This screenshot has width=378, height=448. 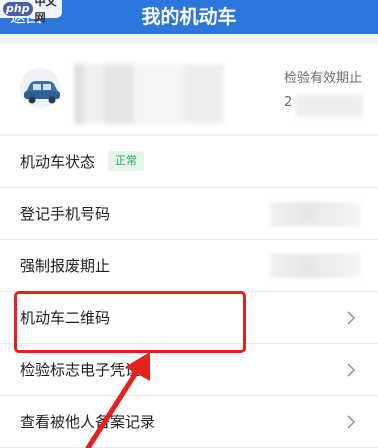 I want to click on status-badge: 正常, so click(x=126, y=161).